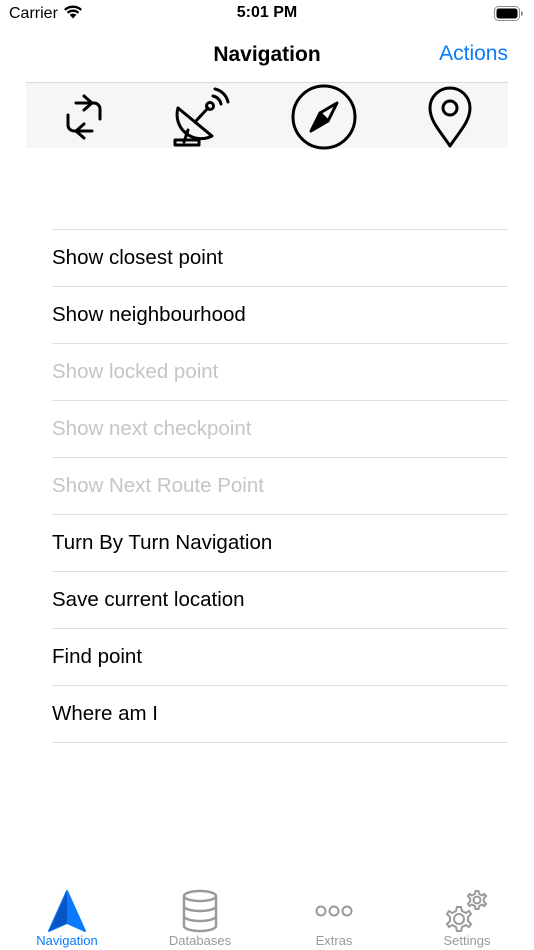 The width and height of the screenshot is (534, 950). Describe the element at coordinates (280, 600) in the screenshot. I see `menu-item-save-current-location: Save current location` at that location.